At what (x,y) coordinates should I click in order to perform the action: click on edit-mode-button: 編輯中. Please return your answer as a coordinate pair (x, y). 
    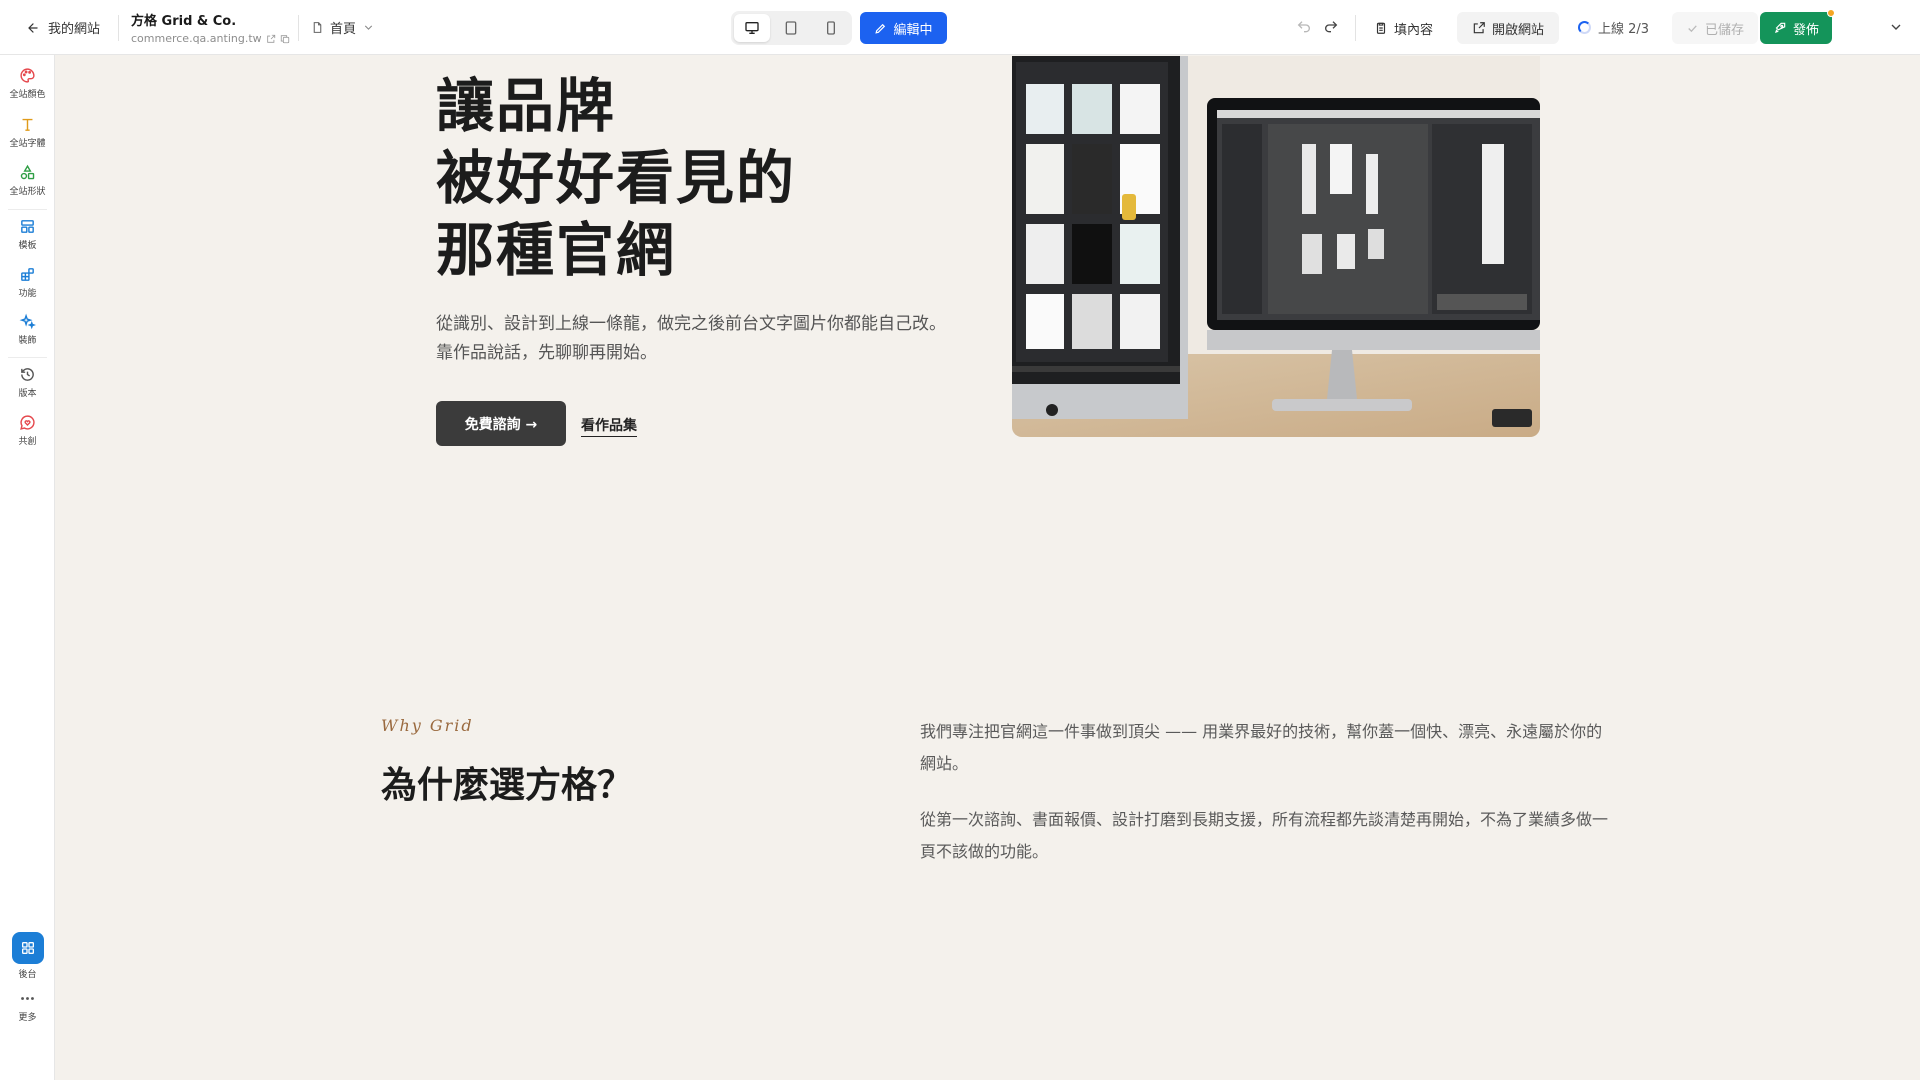
    Looking at the image, I should click on (903, 28).